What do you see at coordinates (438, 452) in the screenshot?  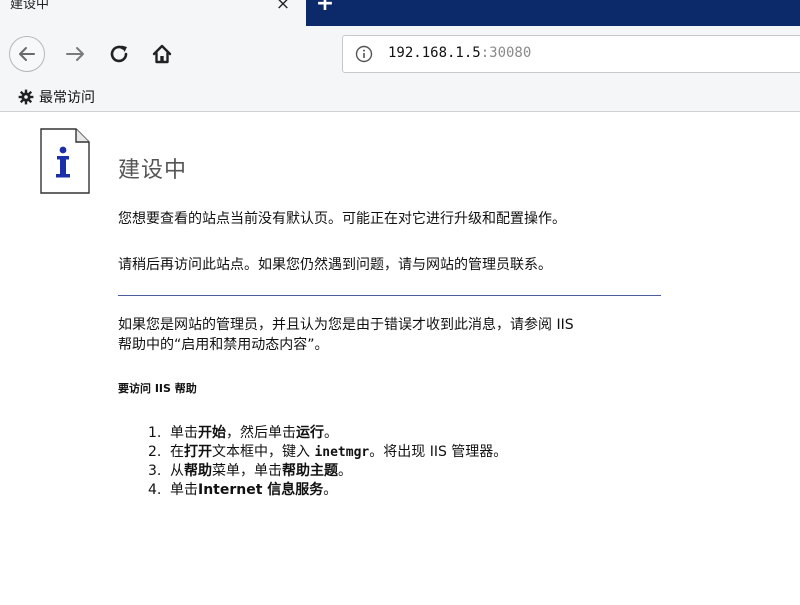 I see `step-text: 。将出现 IIS 管理器。` at bounding box center [438, 452].